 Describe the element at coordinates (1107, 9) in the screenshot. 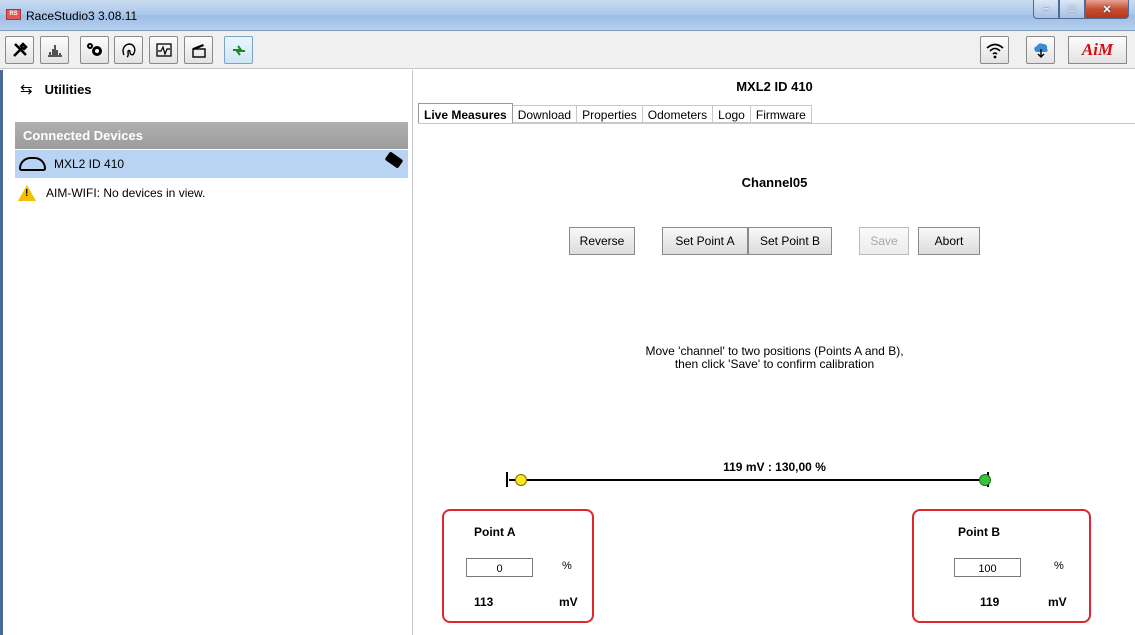

I see `close-button: ✕` at that location.